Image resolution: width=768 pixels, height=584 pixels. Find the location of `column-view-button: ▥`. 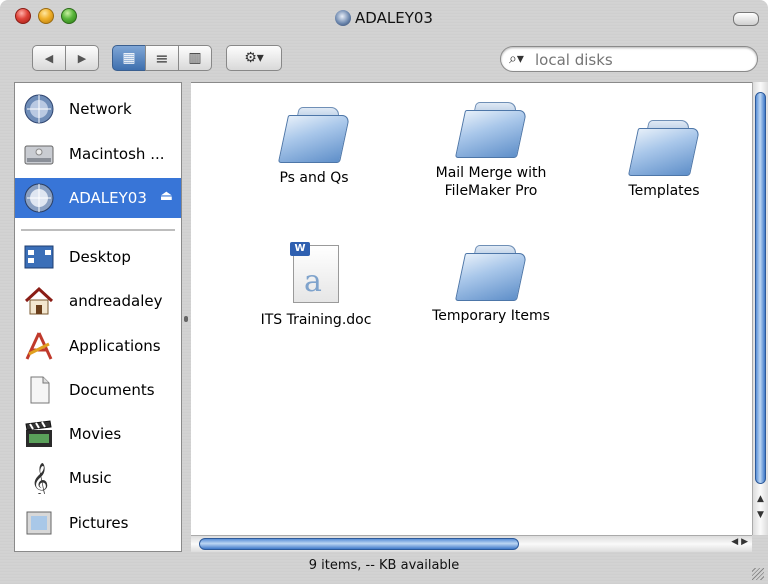

column-view-button: ▥ is located at coordinates (195, 58).